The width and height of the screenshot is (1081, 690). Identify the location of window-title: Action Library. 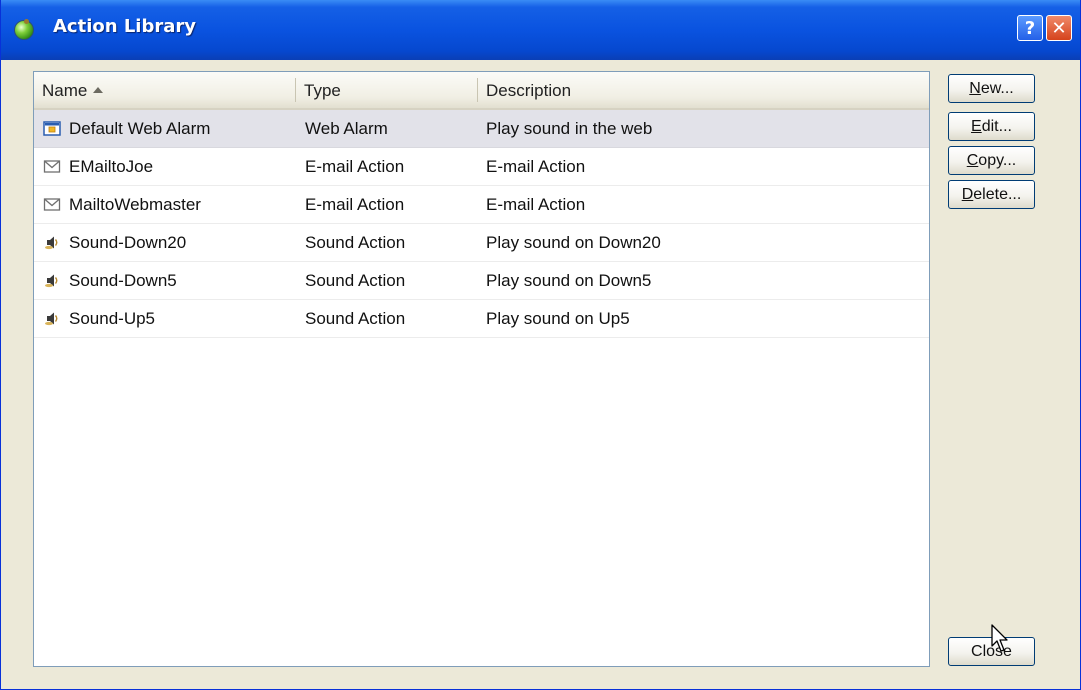
(124, 26).